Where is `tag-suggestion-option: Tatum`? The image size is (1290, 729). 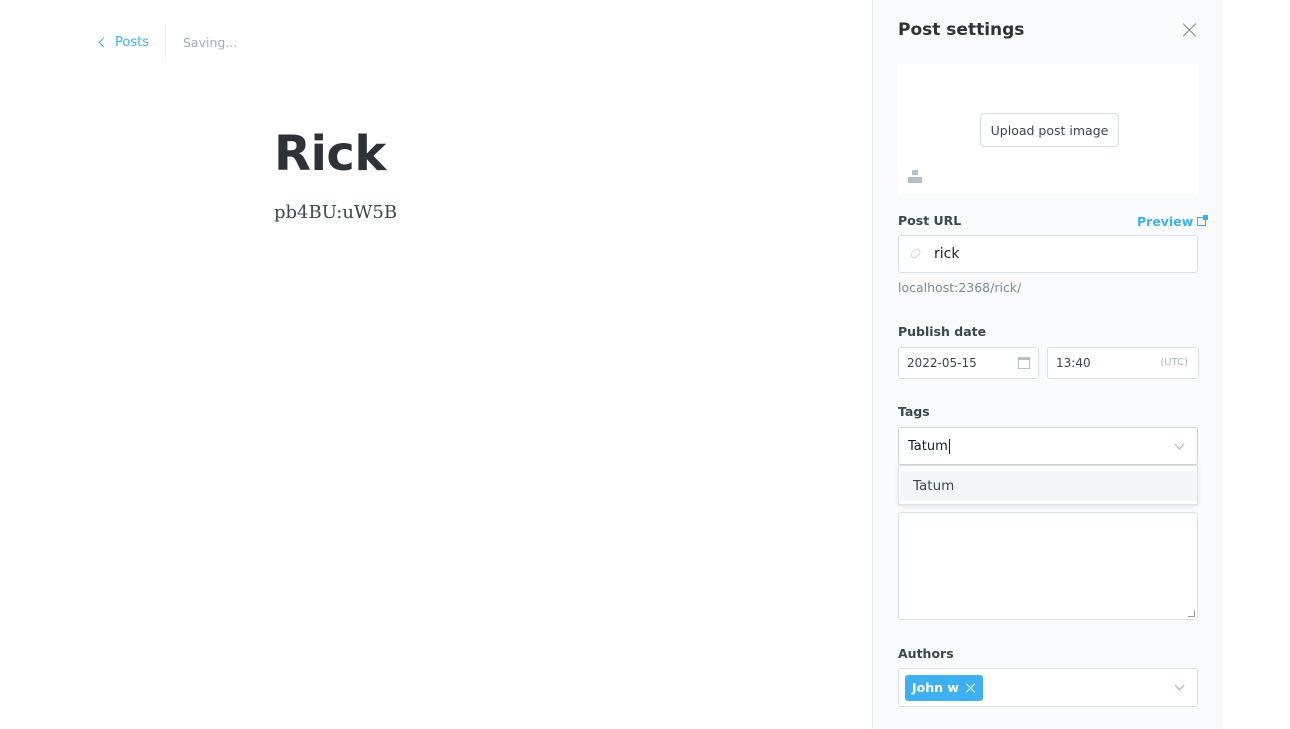 tag-suggestion-option: Tatum is located at coordinates (1048, 486).